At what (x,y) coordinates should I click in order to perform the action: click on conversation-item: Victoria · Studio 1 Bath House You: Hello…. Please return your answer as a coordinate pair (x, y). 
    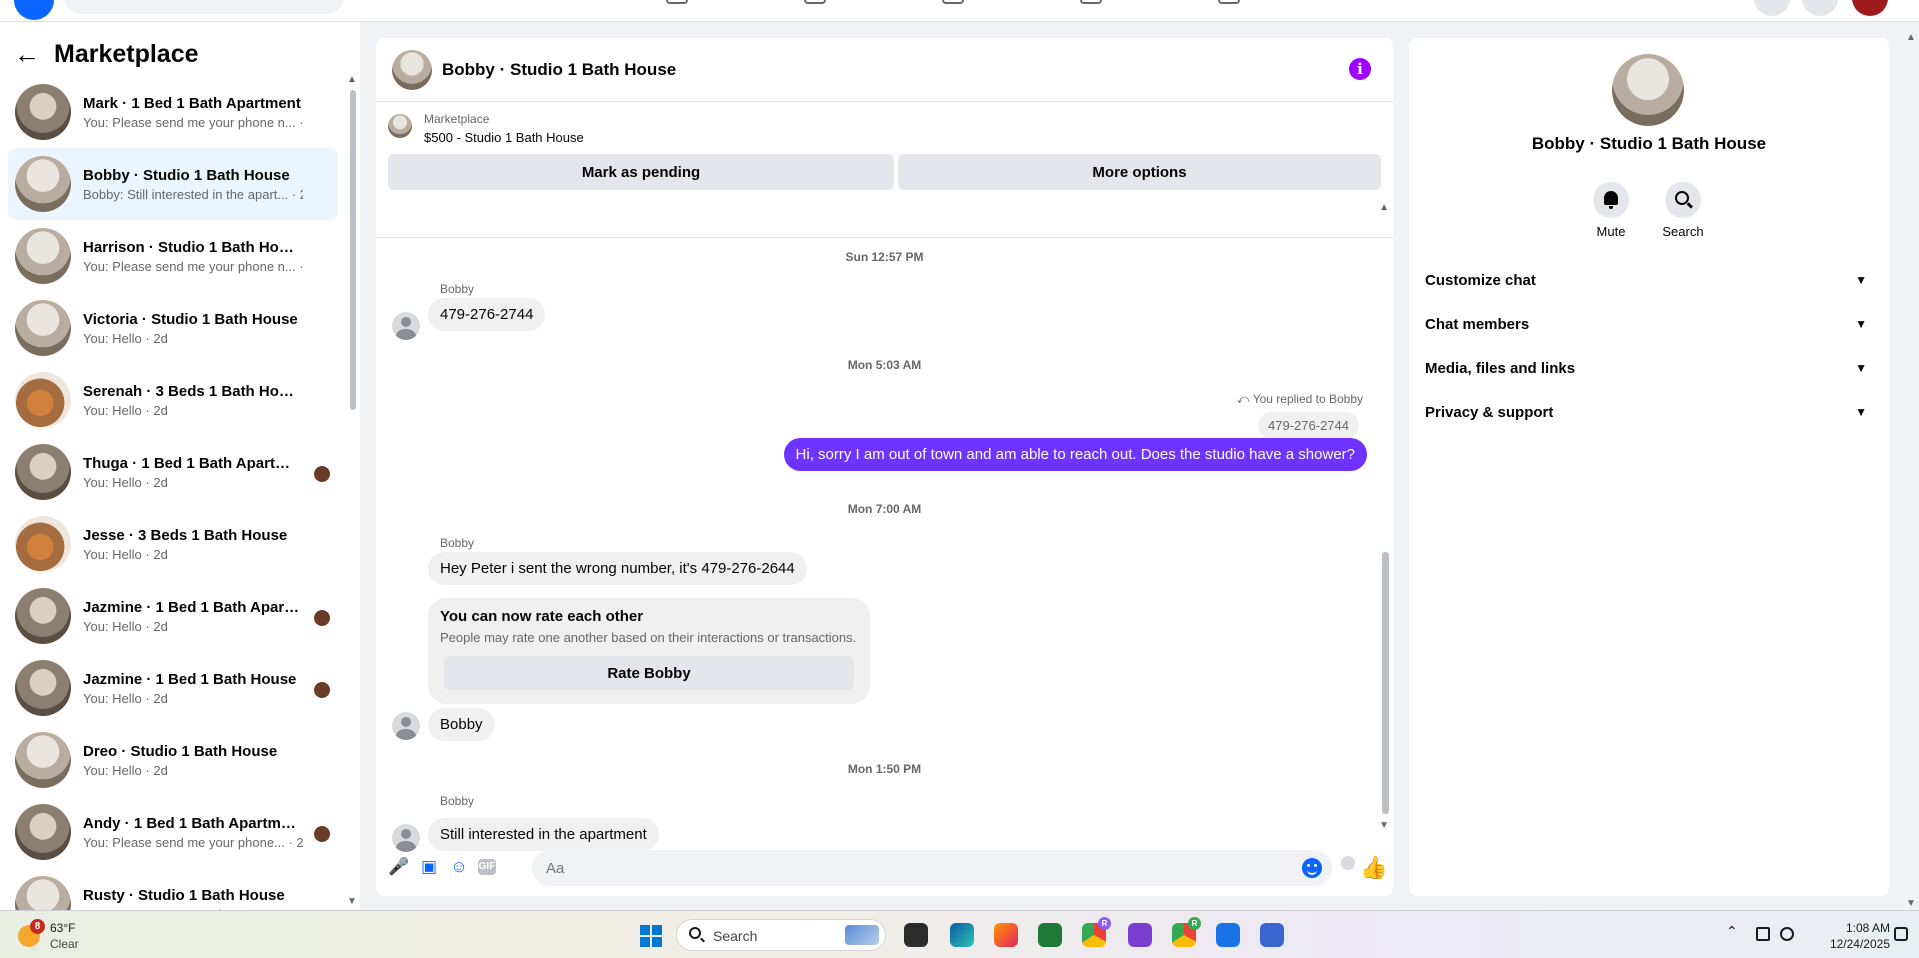
    Looking at the image, I should click on (173, 328).